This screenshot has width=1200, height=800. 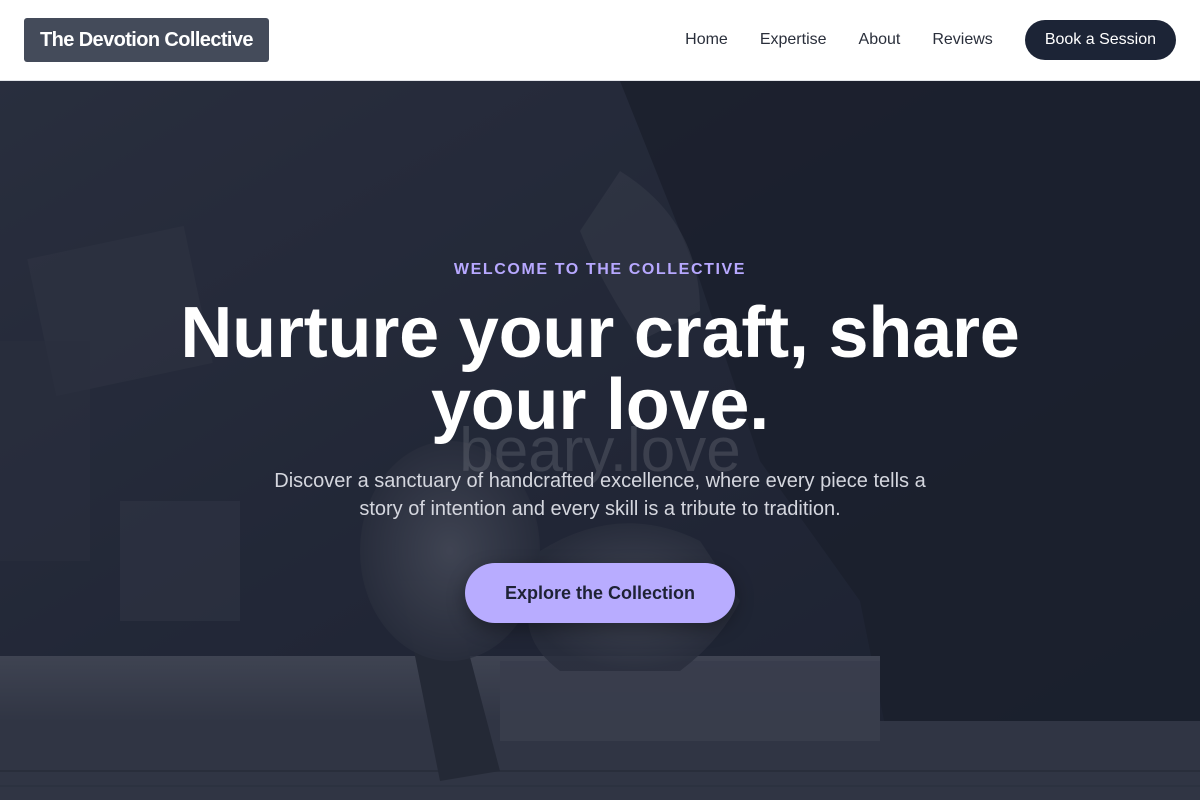 What do you see at coordinates (962, 40) in the screenshot?
I see `nav-link-reviews: Reviews` at bounding box center [962, 40].